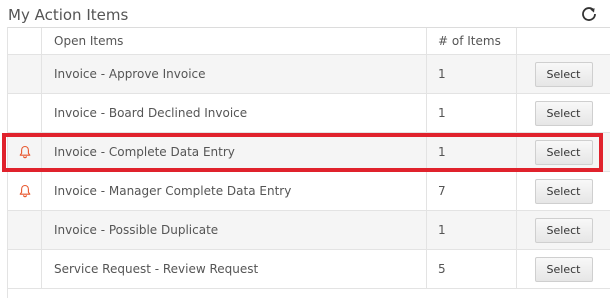 The height and width of the screenshot is (298, 610). I want to click on item-label: Invoice - Possible Duplicate, so click(234, 230).